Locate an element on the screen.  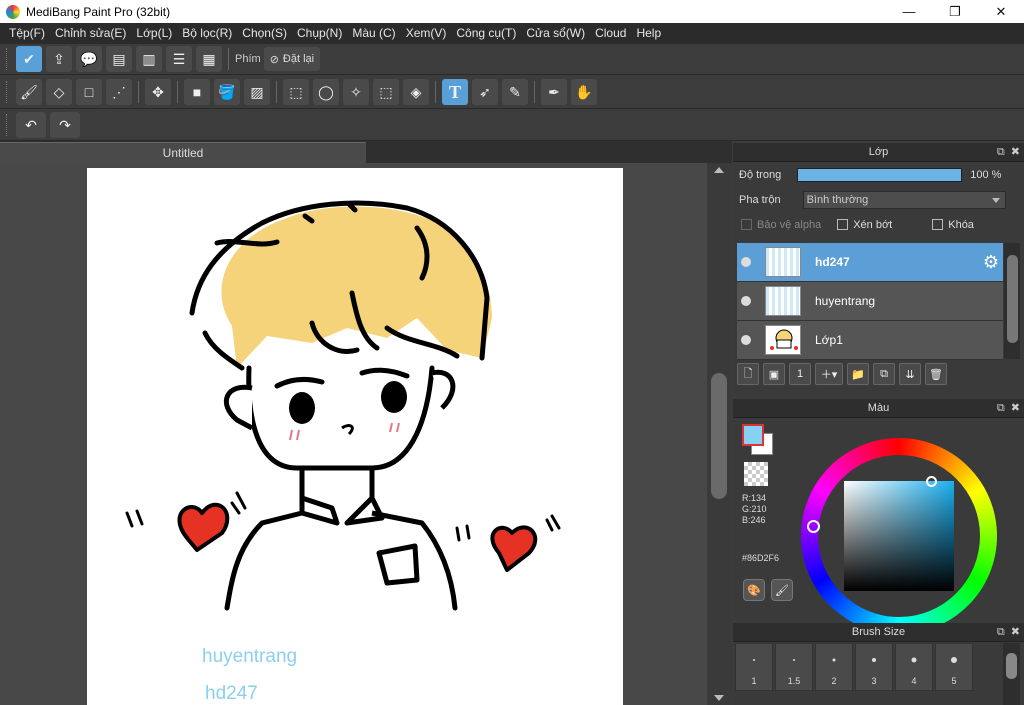
delete-layer-button: 🗑 is located at coordinates (936, 374).